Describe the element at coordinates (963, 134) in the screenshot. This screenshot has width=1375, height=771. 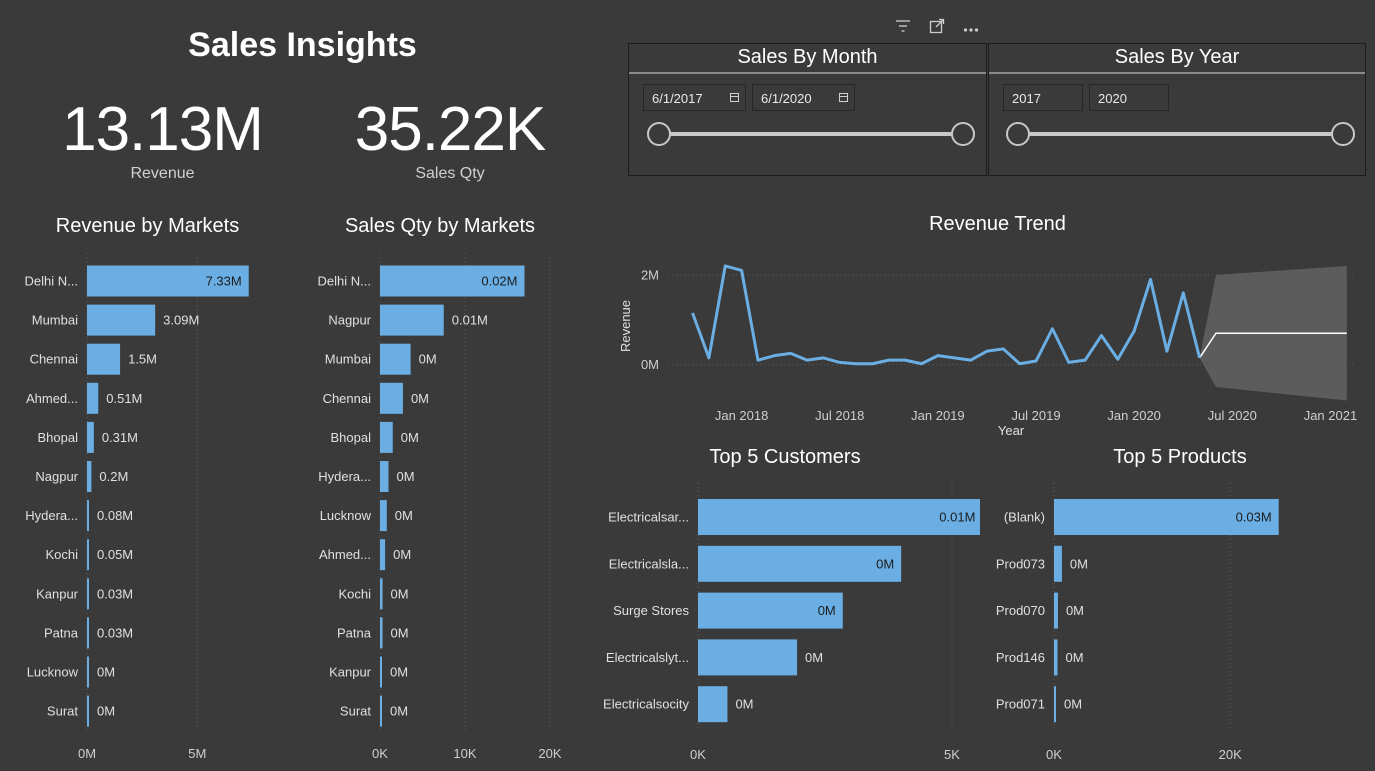
I see `month-slider-end-handle` at that location.